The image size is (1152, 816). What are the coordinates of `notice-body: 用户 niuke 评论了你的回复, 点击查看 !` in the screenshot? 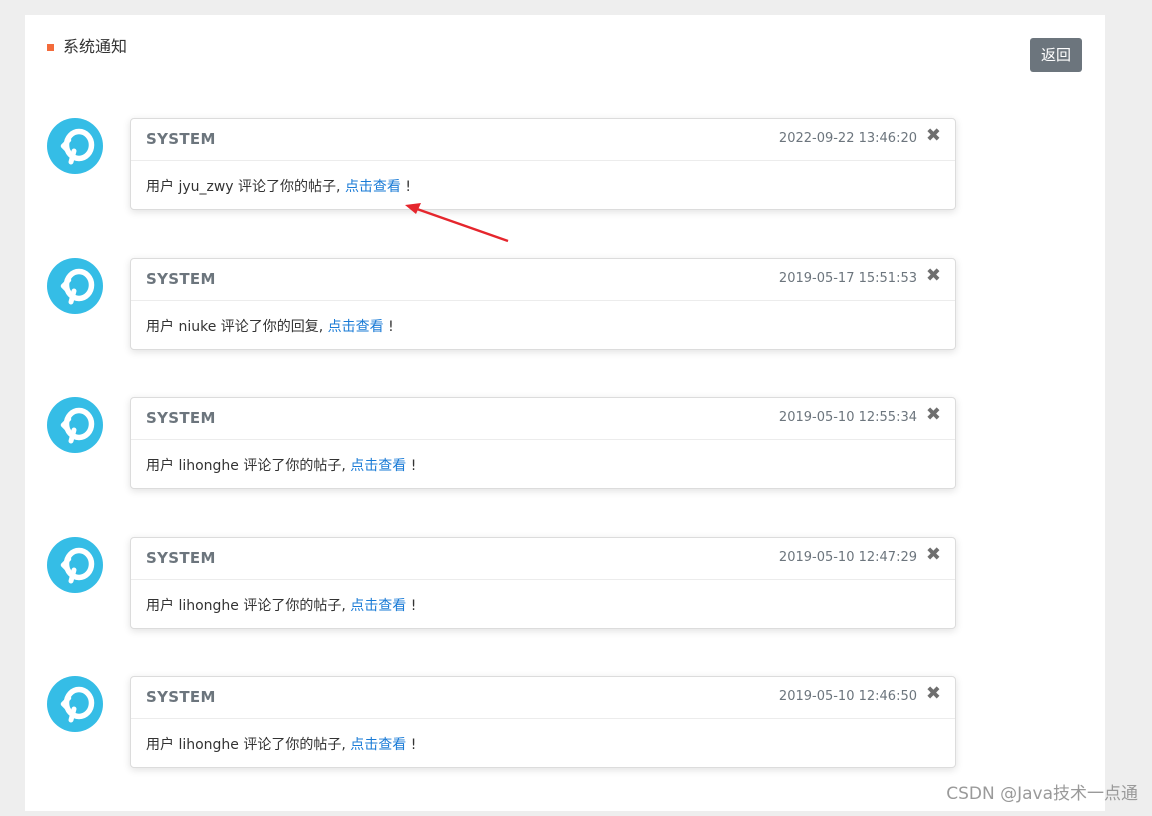 It's located at (270, 326).